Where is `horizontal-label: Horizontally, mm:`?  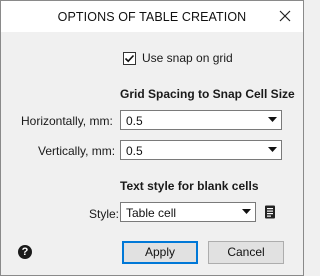 horizontal-label: Horizontally, mm: is located at coordinates (67, 121).